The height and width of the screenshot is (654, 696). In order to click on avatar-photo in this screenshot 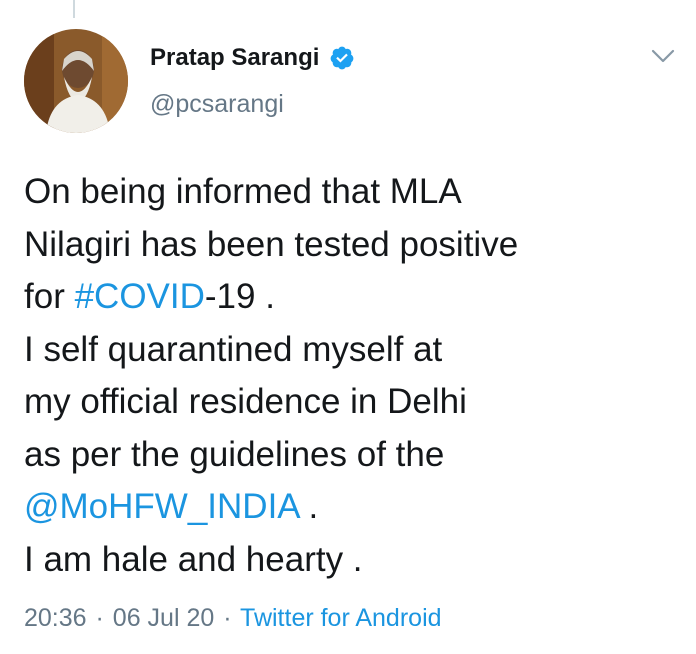, I will do `click(76, 81)`.